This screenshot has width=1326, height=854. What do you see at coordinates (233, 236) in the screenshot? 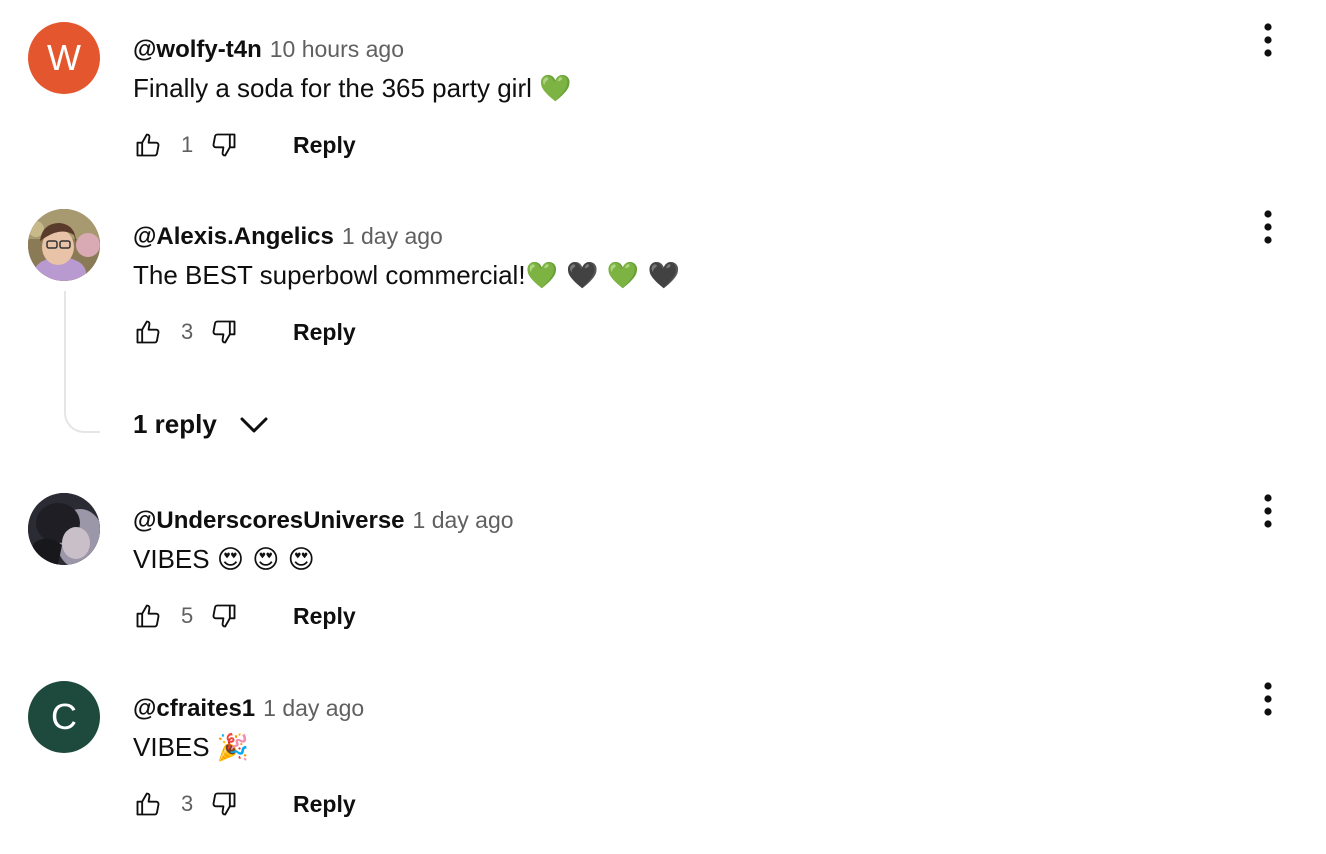
I see `comment-author: @Alexis.Angelics` at bounding box center [233, 236].